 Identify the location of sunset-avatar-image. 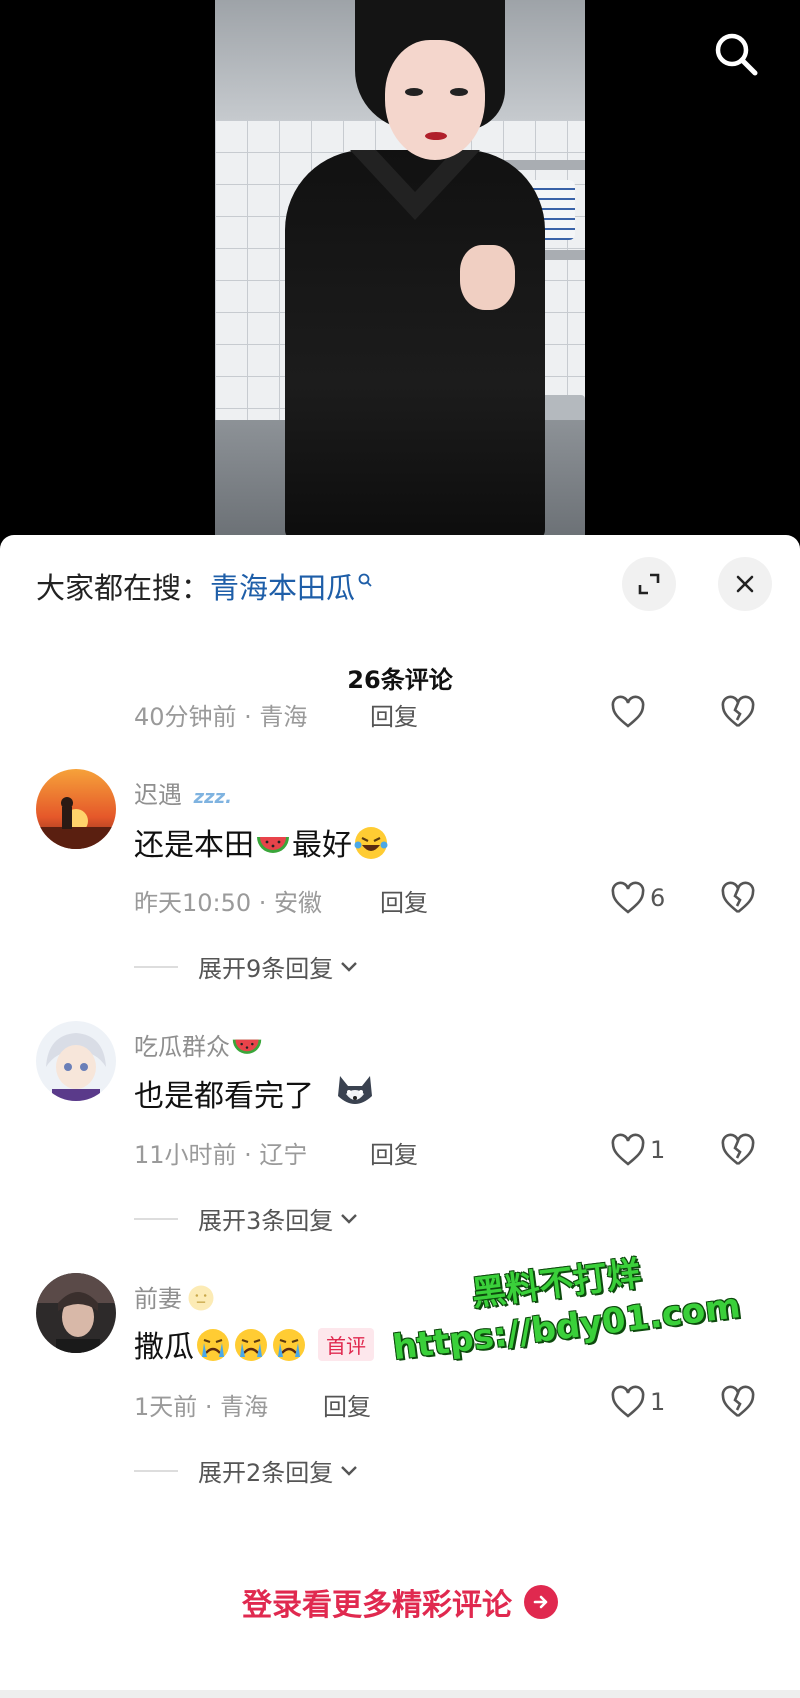
(76, 809).